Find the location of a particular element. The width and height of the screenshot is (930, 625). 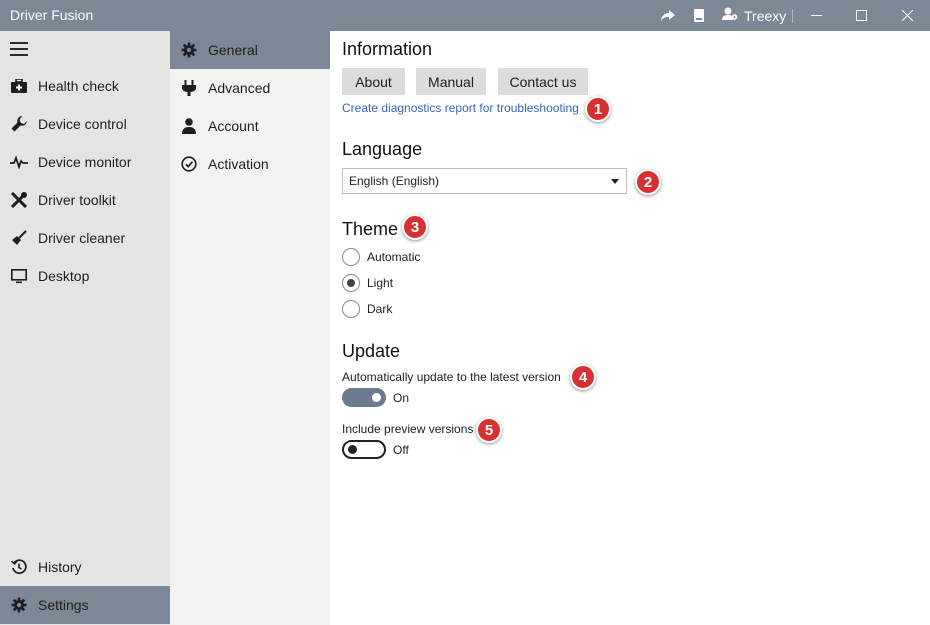

minimize-icon is located at coordinates (816, 15).